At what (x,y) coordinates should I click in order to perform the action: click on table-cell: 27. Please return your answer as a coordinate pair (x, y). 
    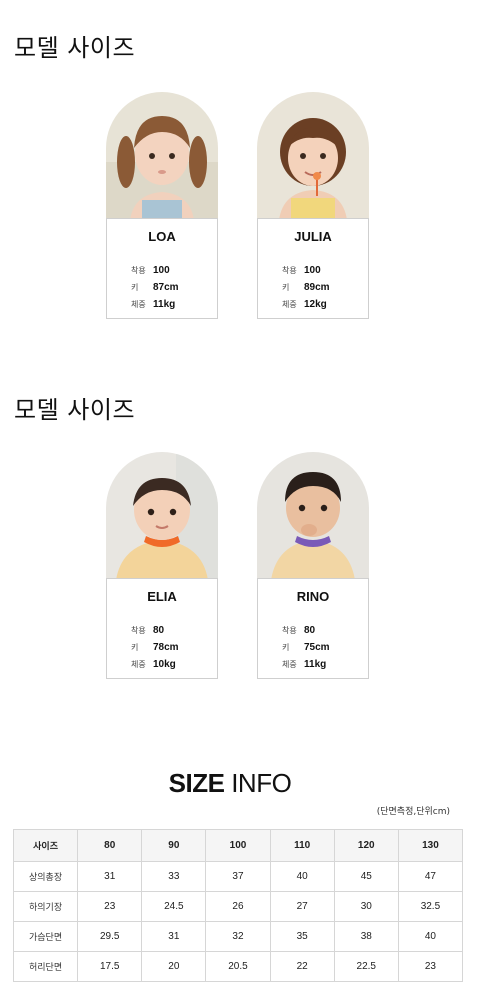
    Looking at the image, I should click on (302, 906).